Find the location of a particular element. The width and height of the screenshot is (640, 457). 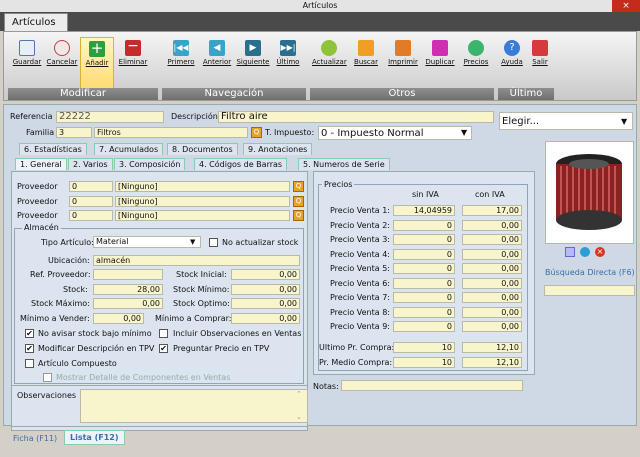

elegir-chevron-icon: ▼ is located at coordinates (624, 121).